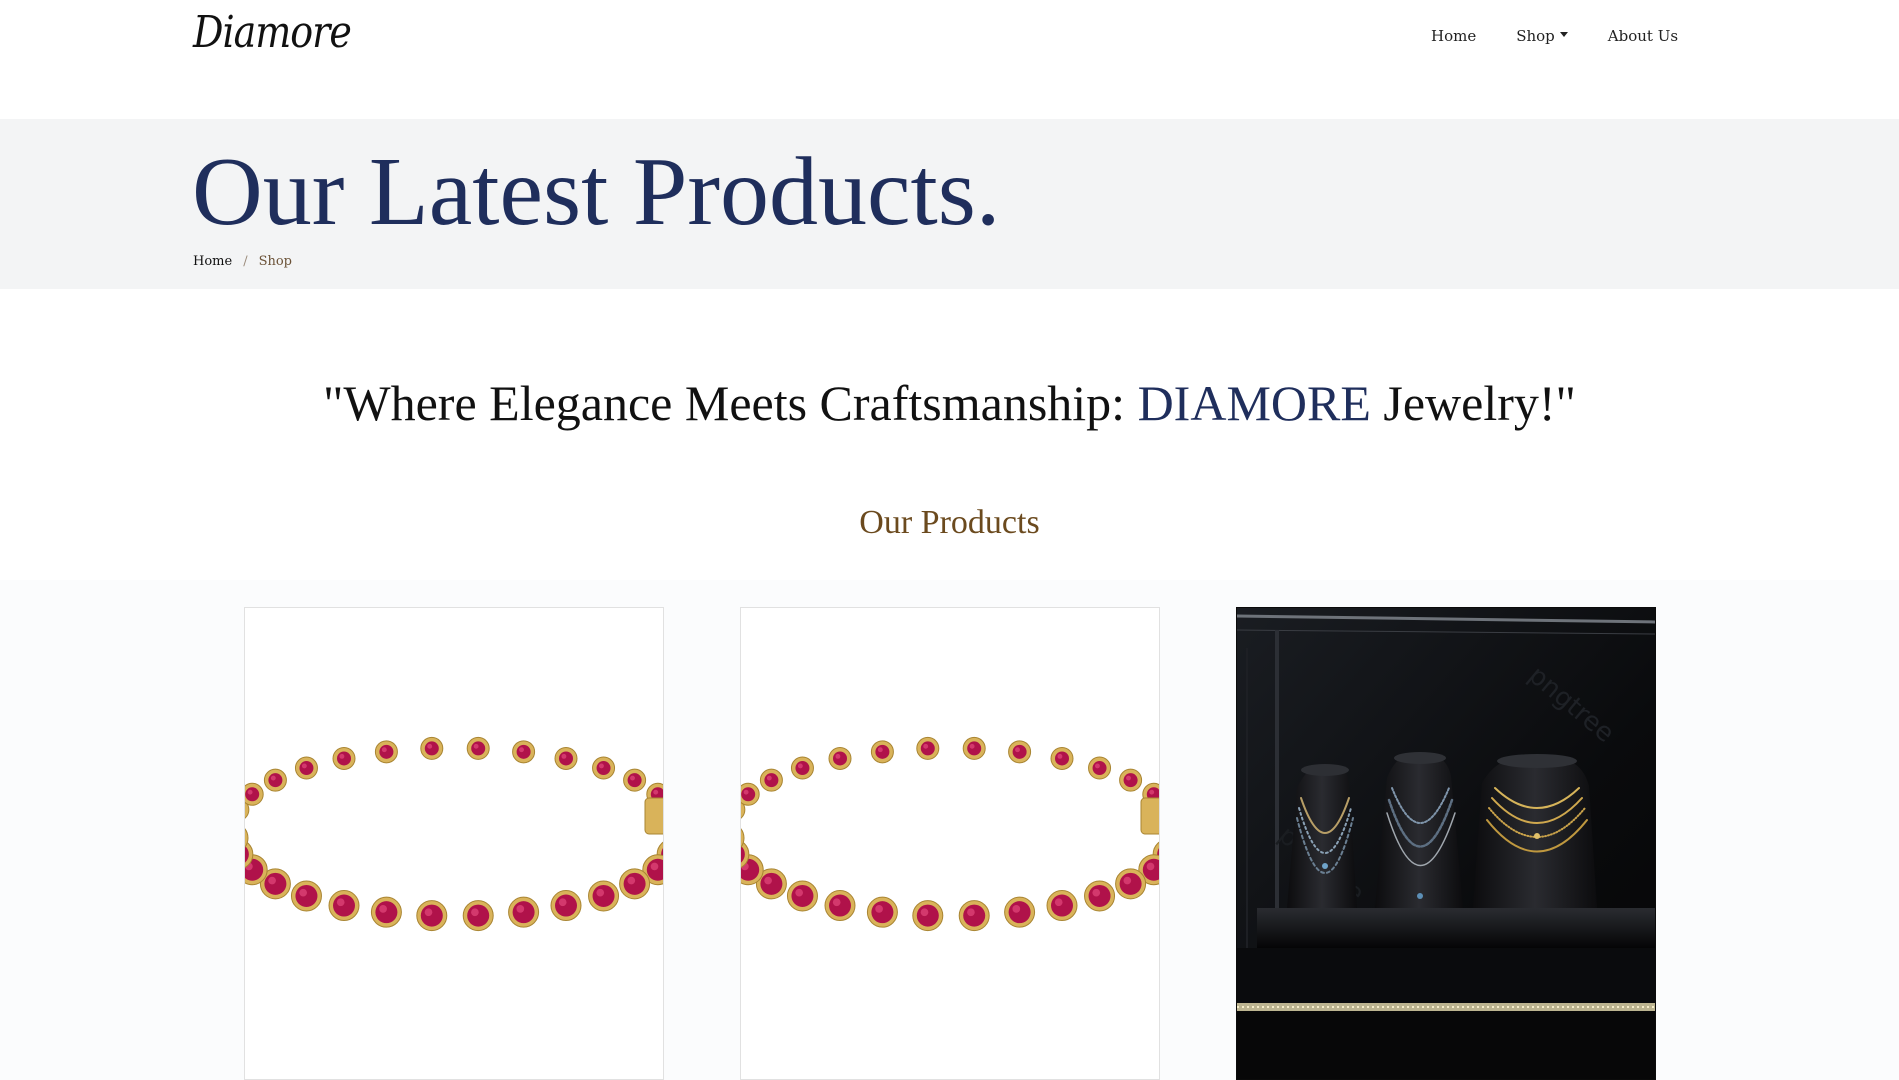 The height and width of the screenshot is (1080, 1899). I want to click on breadcrumb-home-link: Home, so click(212, 261).